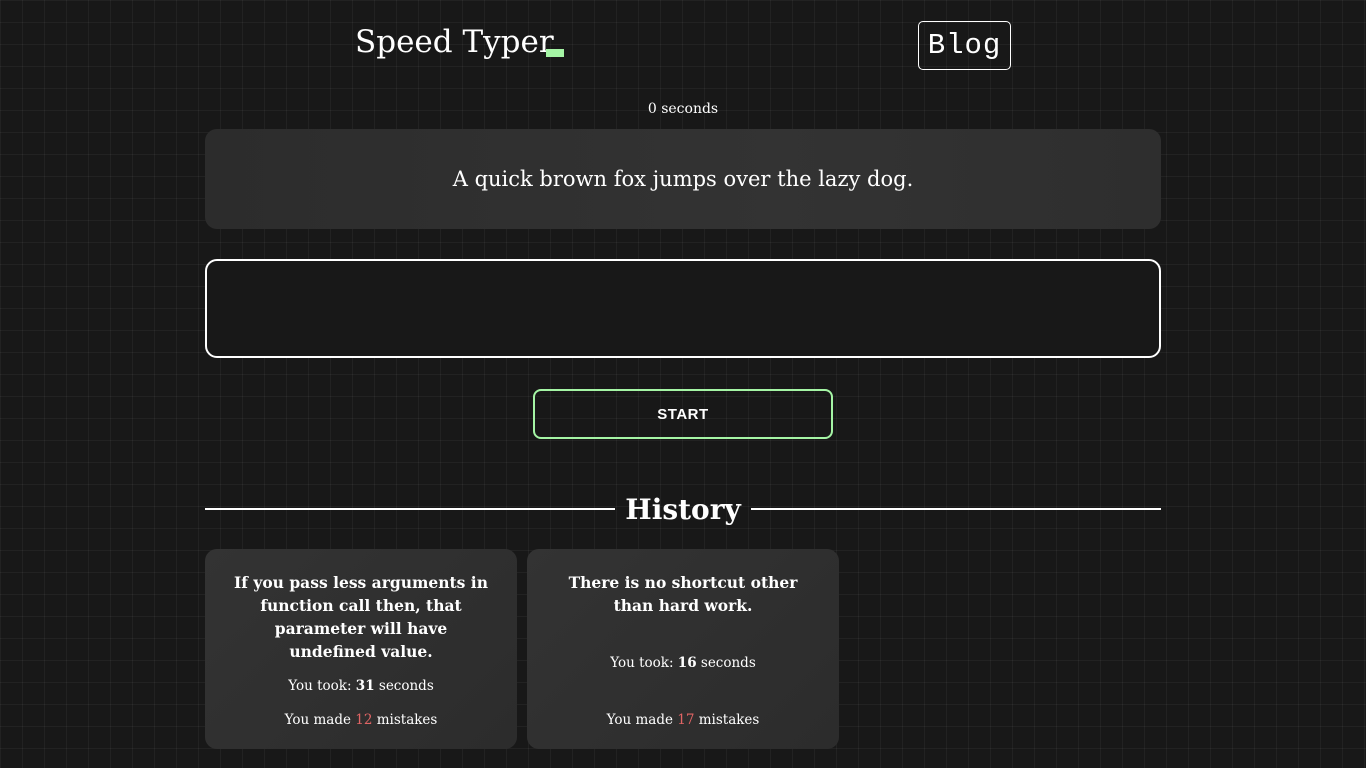 The height and width of the screenshot is (768, 1366). What do you see at coordinates (683, 414) in the screenshot?
I see `start-button: START` at bounding box center [683, 414].